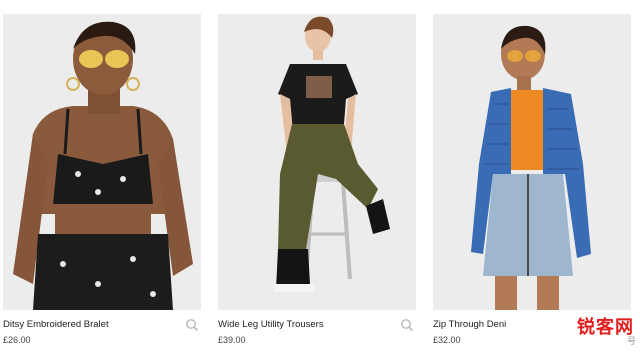 The width and height of the screenshot is (640, 353). What do you see at coordinates (102, 331) in the screenshot?
I see `product-info: Ditsy Embroidered Bralet £26.00` at bounding box center [102, 331].